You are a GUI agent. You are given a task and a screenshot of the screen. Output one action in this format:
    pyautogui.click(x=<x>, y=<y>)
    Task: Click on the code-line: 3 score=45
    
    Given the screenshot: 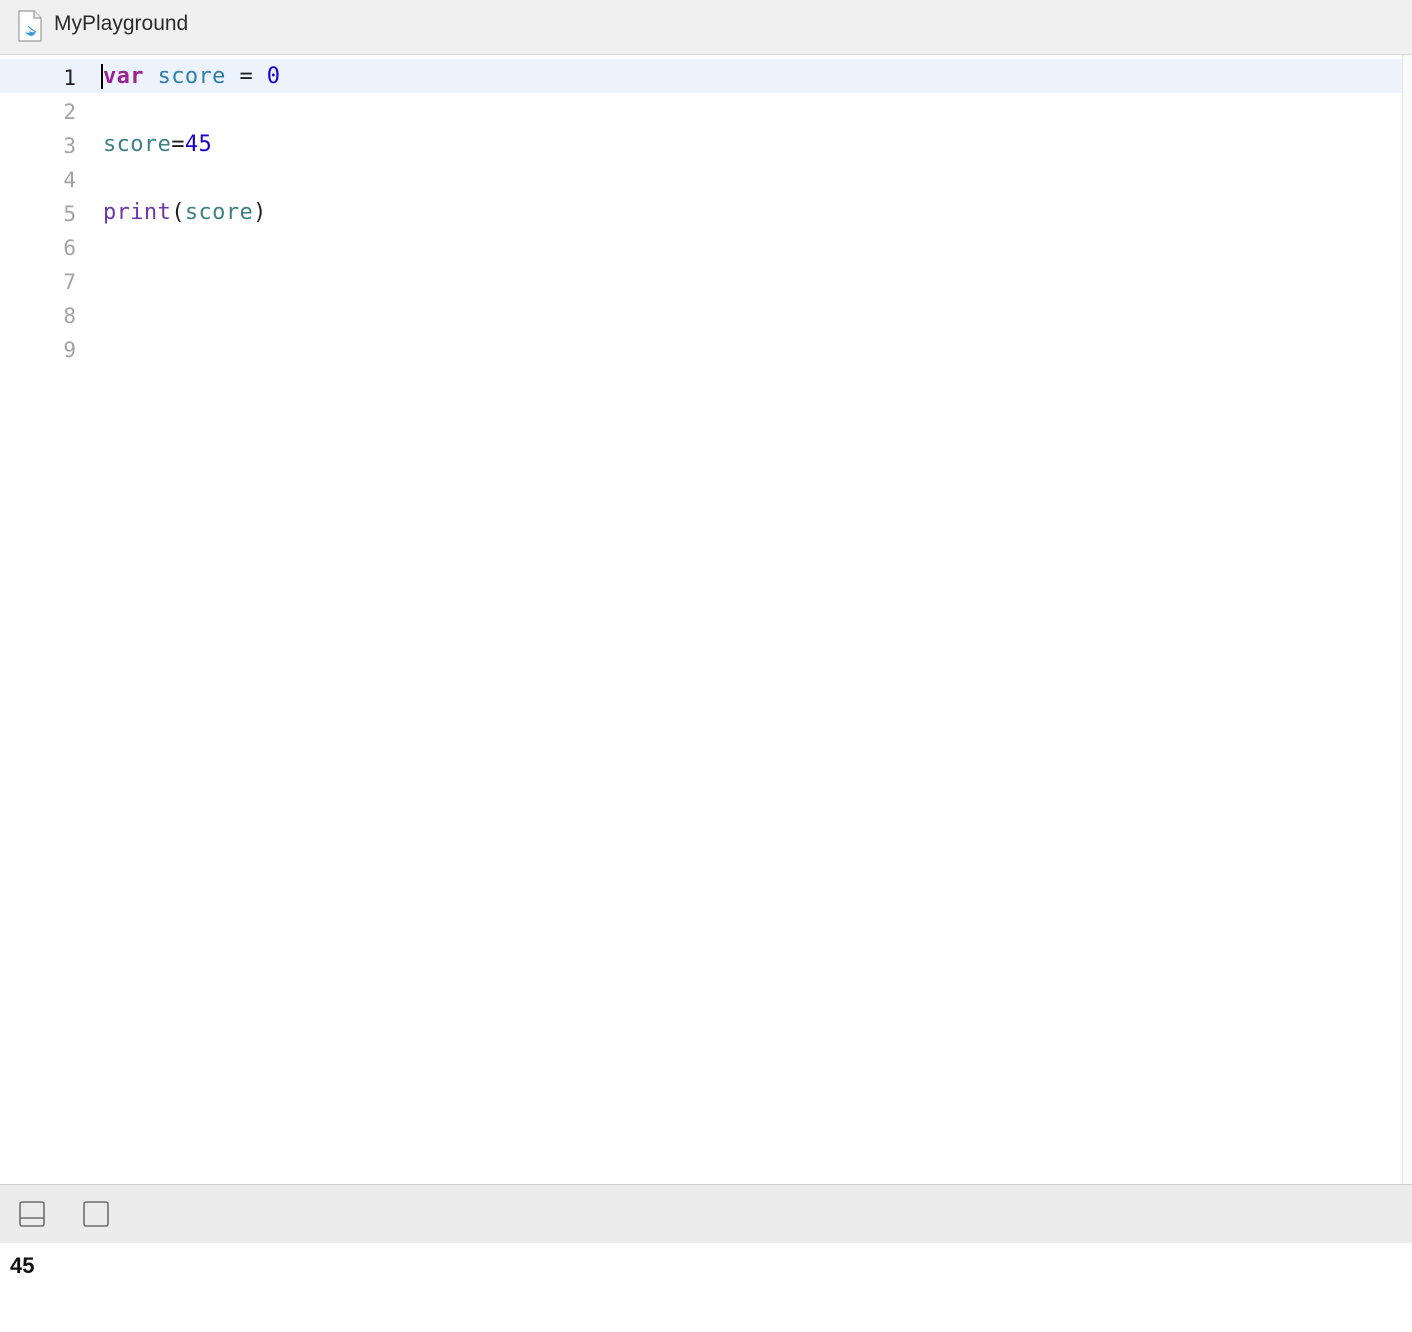 What is the action you would take?
    pyautogui.click(x=701, y=144)
    